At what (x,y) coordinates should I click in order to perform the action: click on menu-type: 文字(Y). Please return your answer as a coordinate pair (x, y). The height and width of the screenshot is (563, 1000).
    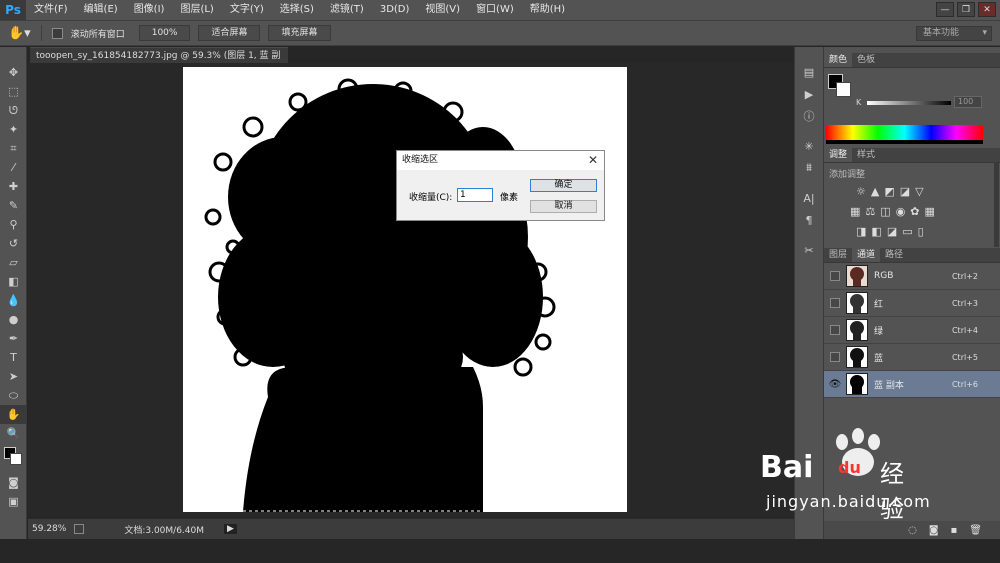
    Looking at the image, I should click on (247, 10).